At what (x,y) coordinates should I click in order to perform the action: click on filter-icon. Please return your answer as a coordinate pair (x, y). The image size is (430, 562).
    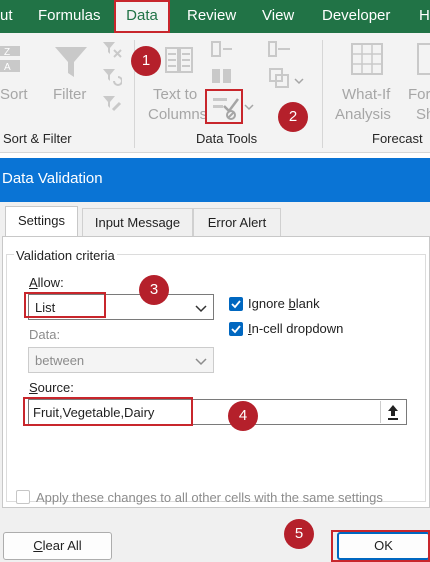
    Looking at the image, I should click on (71, 62).